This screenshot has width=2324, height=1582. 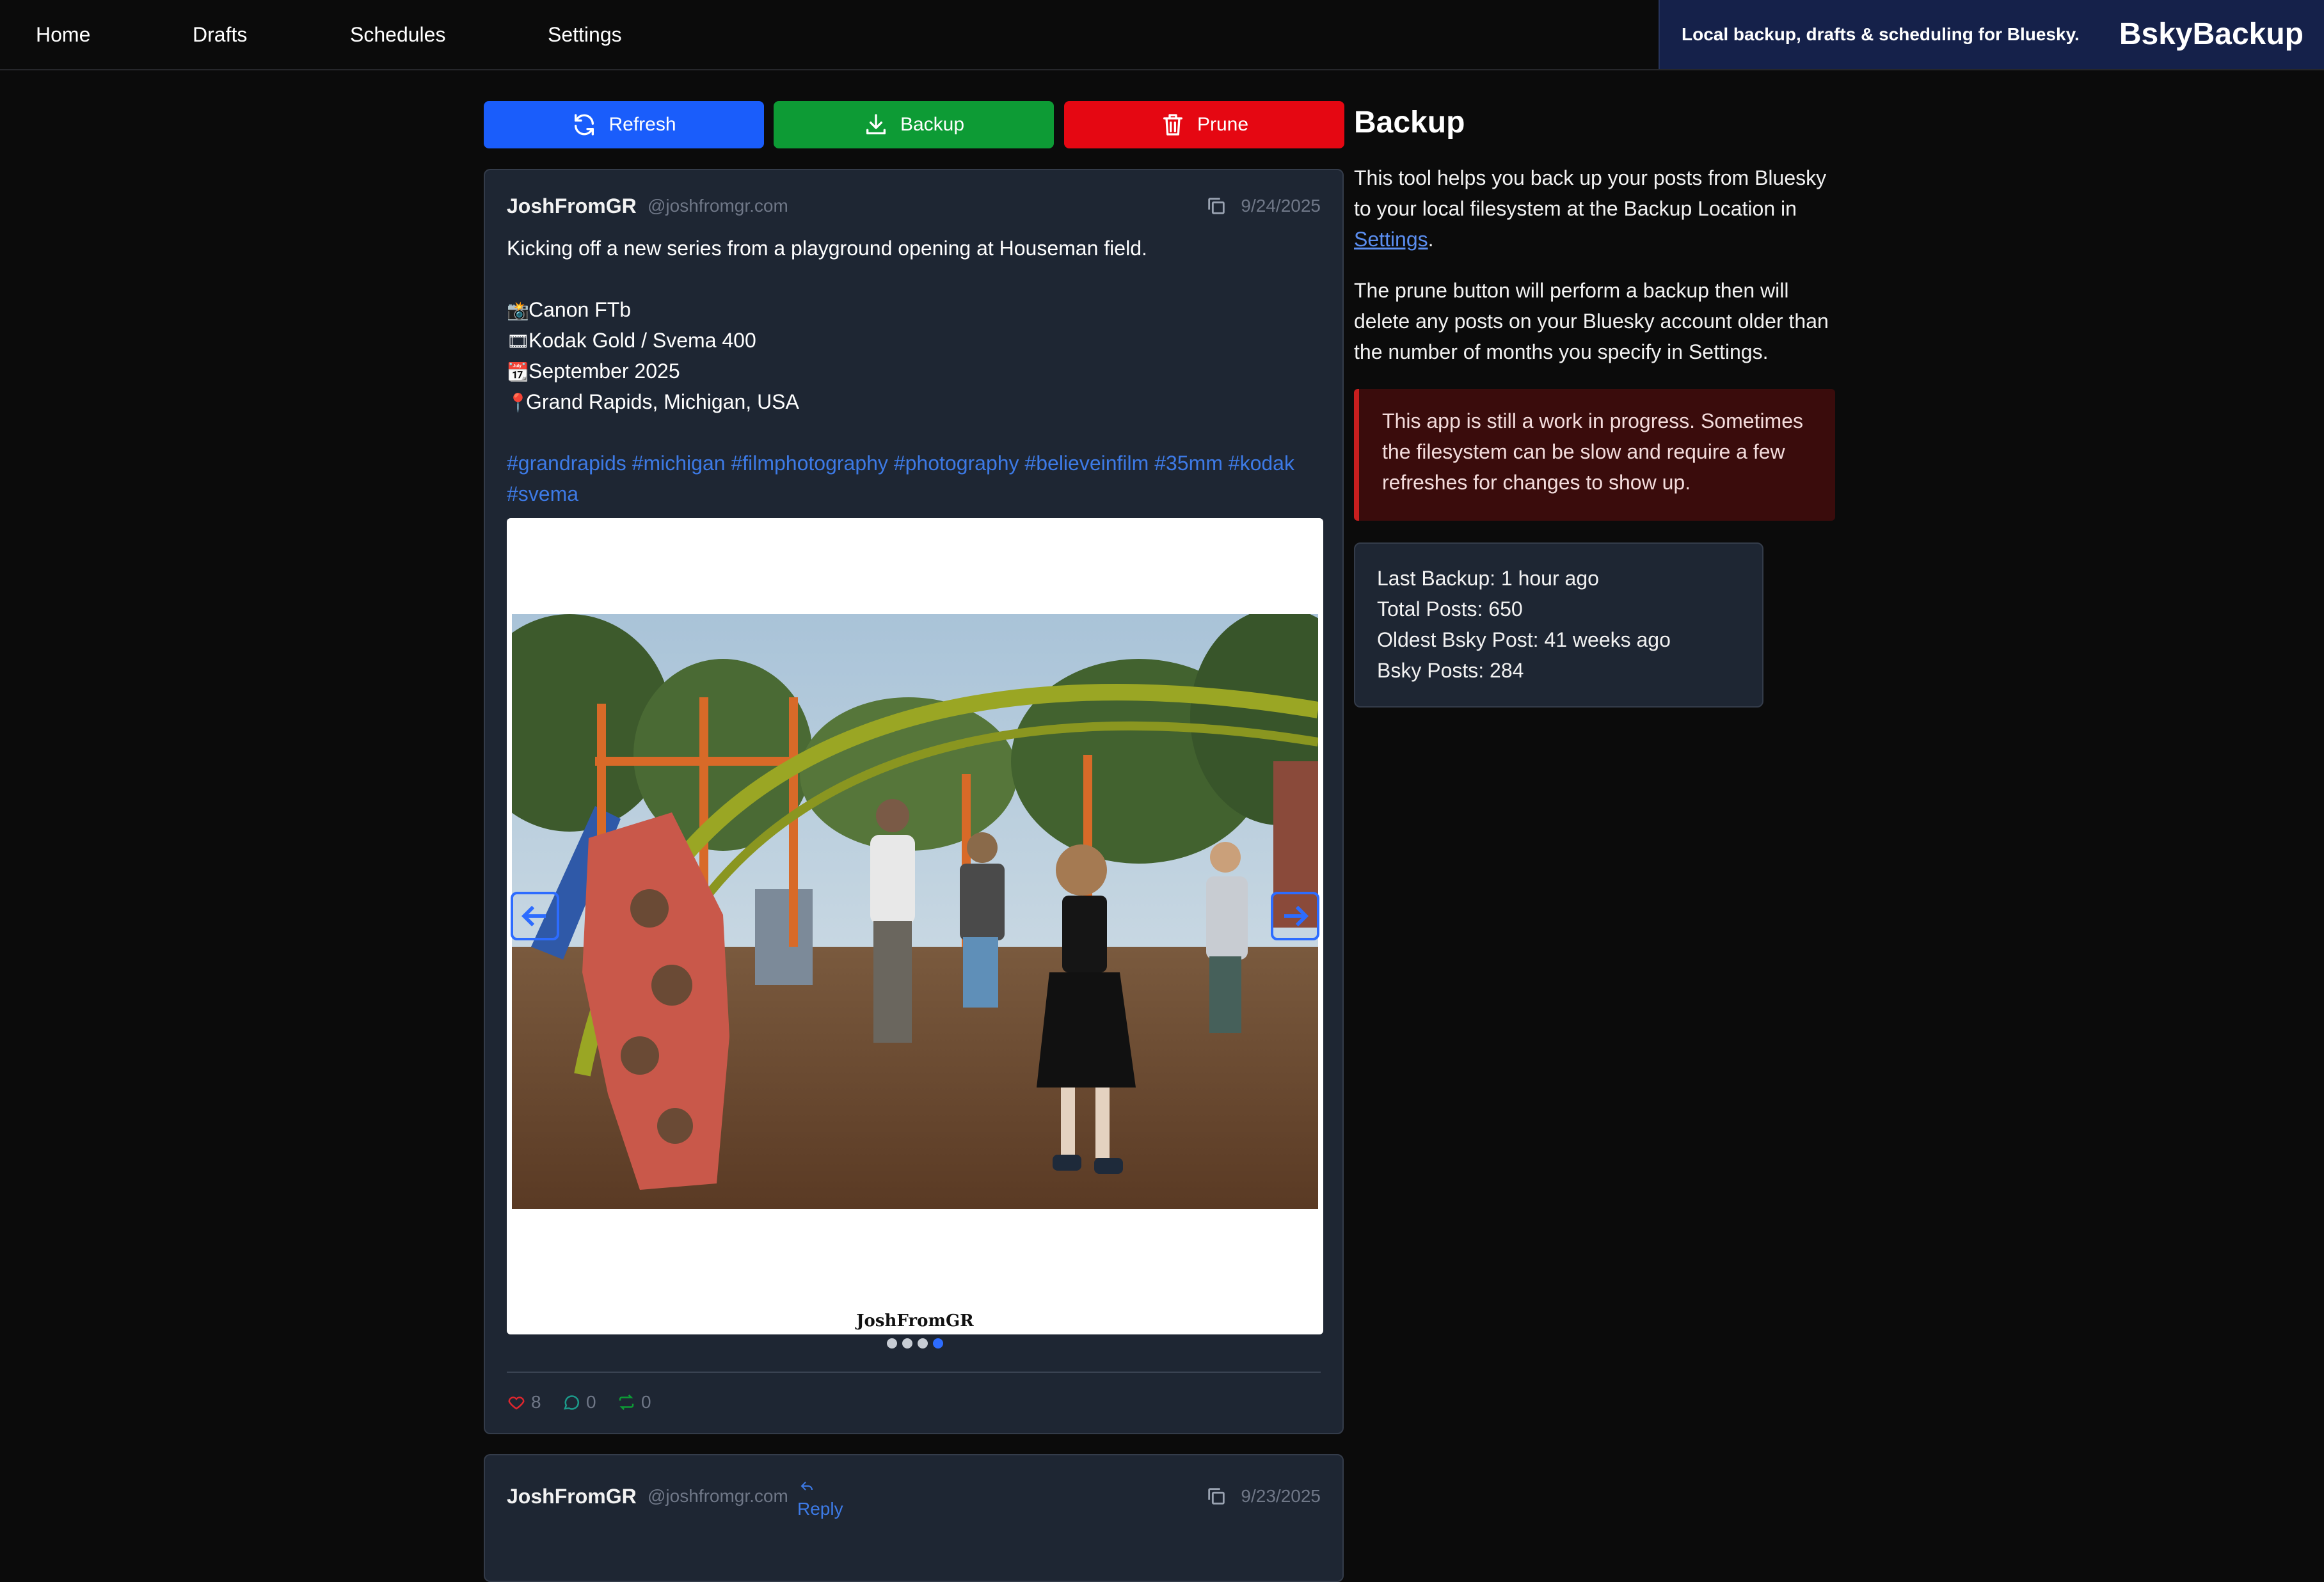 I want to click on refresh-button: Refresh, so click(x=624, y=124).